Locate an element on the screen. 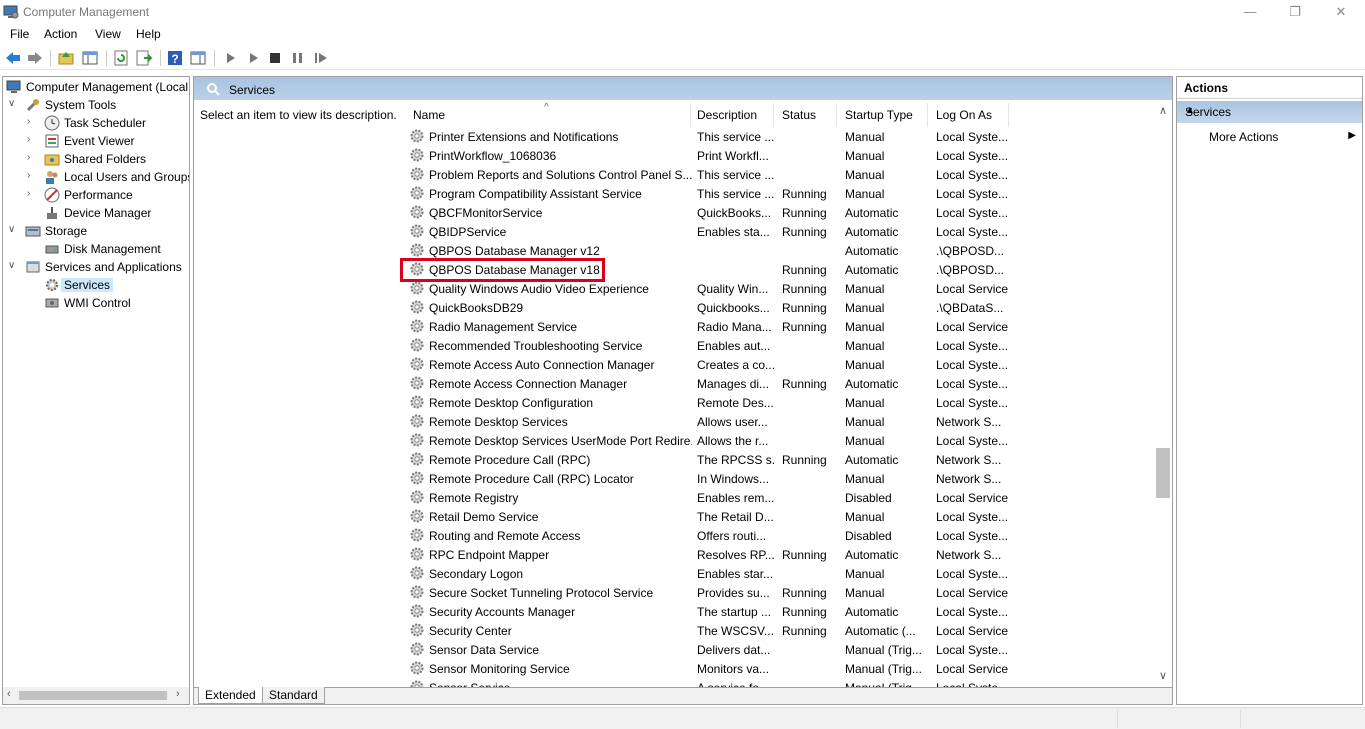 This screenshot has width=1365, height=729. minimize-button: — is located at coordinates (1250, 12).